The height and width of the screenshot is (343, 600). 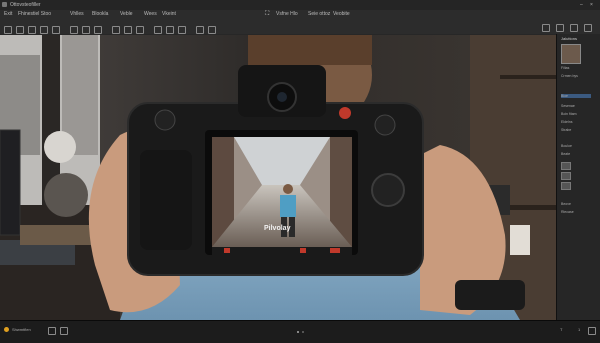 I want to click on crop-tool-icon, so click(x=44, y=30).